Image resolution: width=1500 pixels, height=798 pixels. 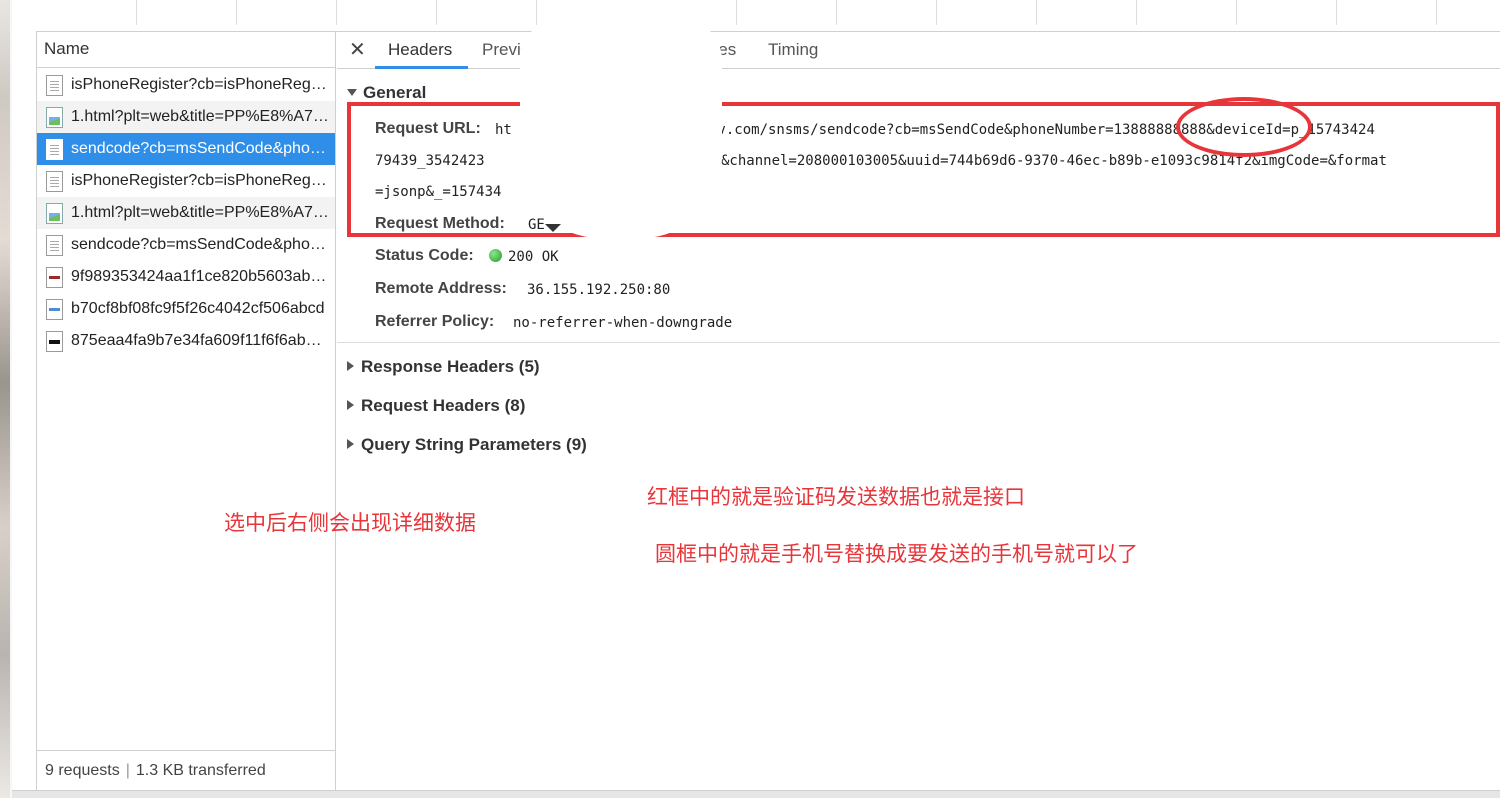 What do you see at coordinates (420, 50) in the screenshot?
I see `tab-headers: Headers` at bounding box center [420, 50].